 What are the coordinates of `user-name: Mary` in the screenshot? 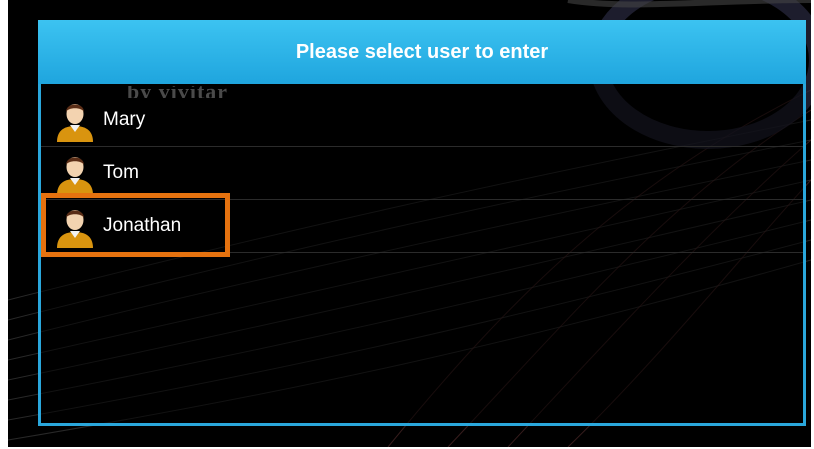 It's located at (124, 119).